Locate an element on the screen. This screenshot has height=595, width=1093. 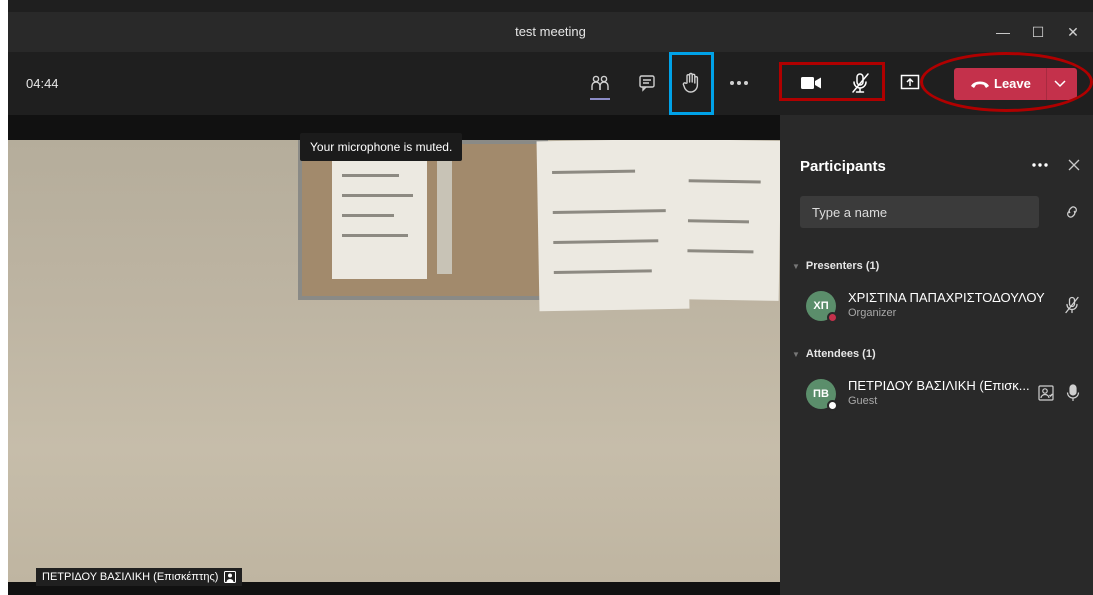
link-icon is located at coordinates (1072, 212).